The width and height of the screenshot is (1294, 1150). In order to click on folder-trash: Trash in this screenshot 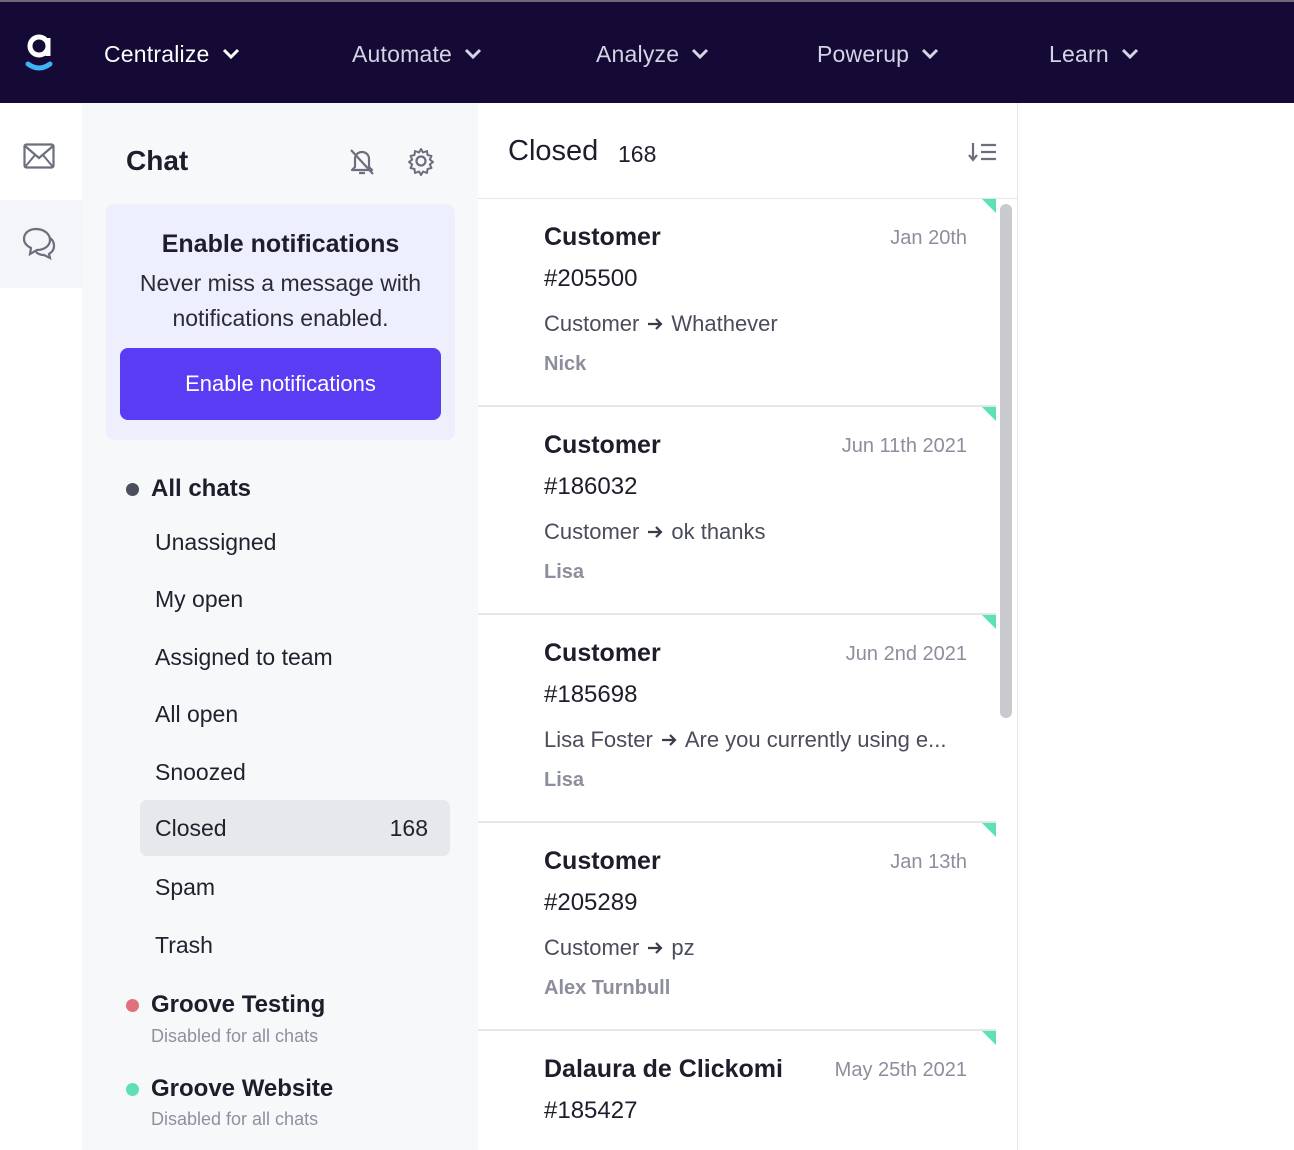, I will do `click(295, 945)`.